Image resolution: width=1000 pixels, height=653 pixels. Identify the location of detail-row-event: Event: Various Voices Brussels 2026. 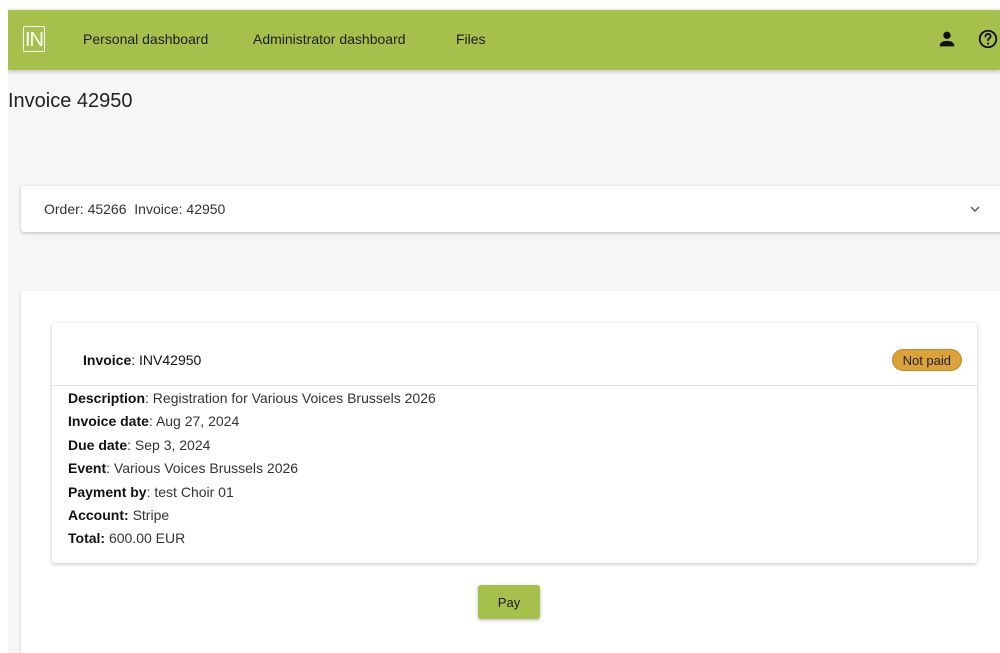
(252, 468).